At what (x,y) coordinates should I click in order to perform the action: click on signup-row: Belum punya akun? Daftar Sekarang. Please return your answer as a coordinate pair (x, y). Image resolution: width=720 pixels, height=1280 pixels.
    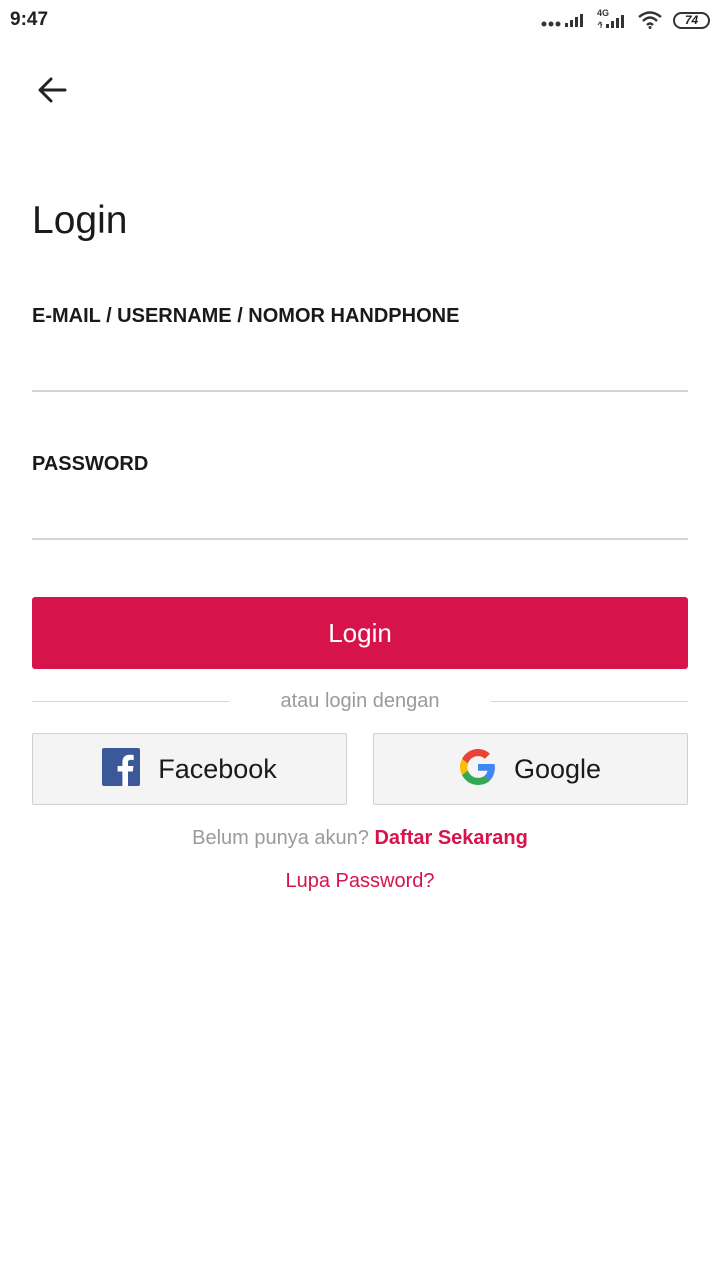
    Looking at the image, I should click on (360, 838).